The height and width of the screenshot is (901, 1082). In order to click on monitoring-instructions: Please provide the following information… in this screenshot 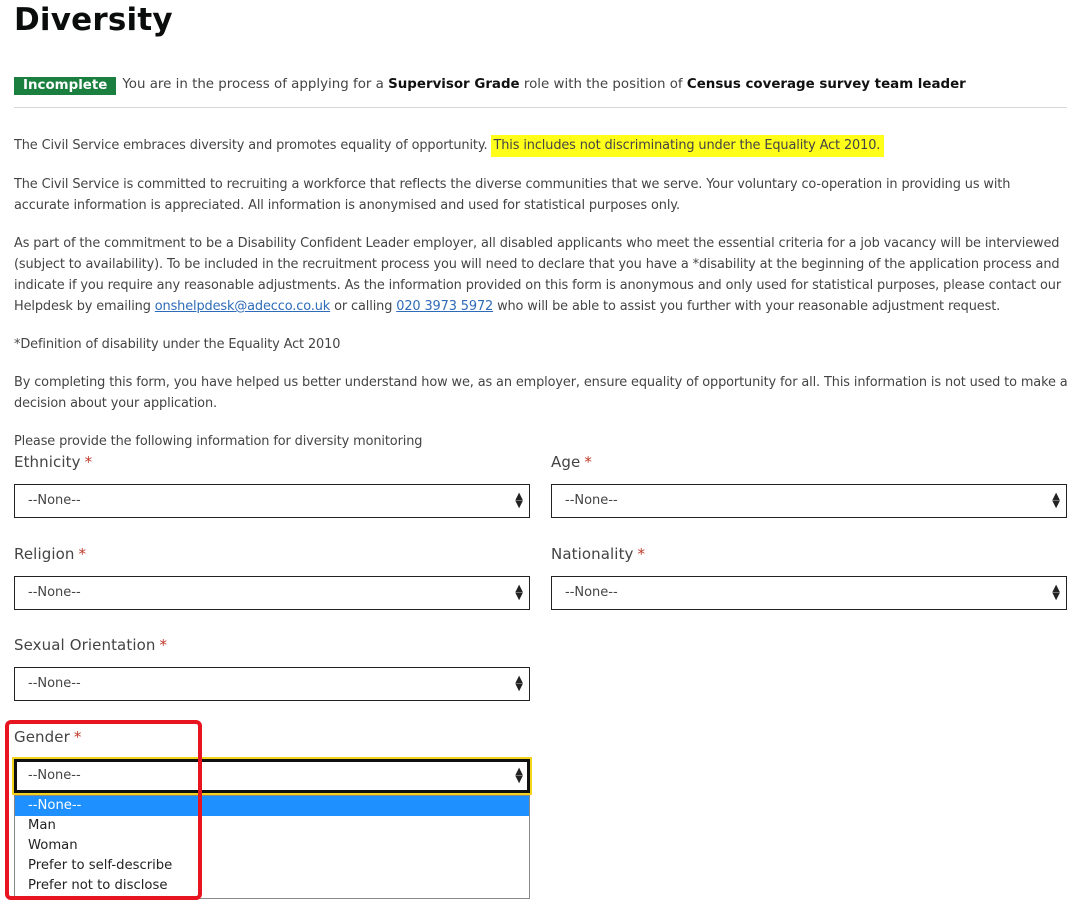, I will do `click(218, 441)`.